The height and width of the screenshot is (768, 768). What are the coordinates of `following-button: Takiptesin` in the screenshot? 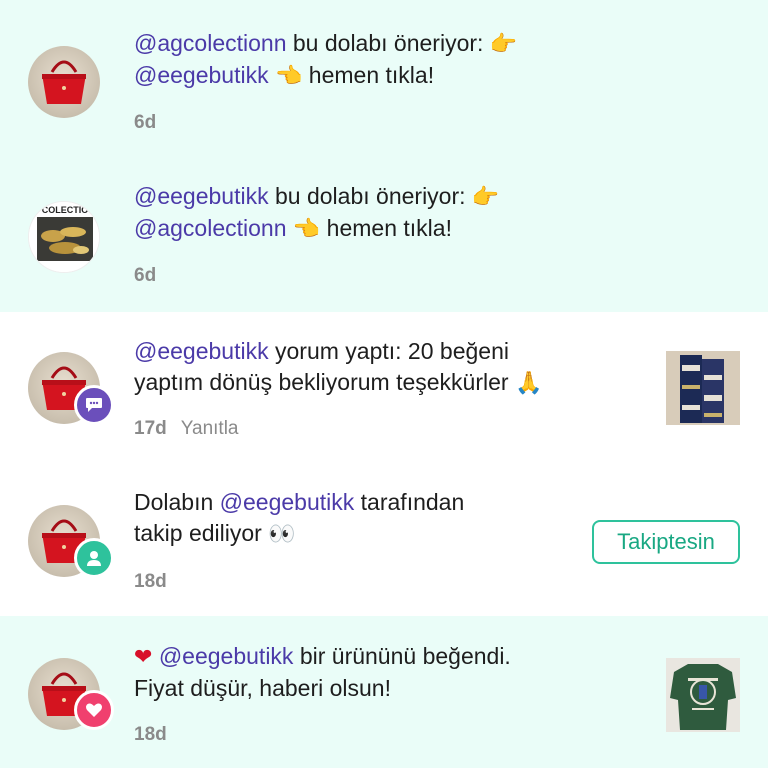 It's located at (666, 542).